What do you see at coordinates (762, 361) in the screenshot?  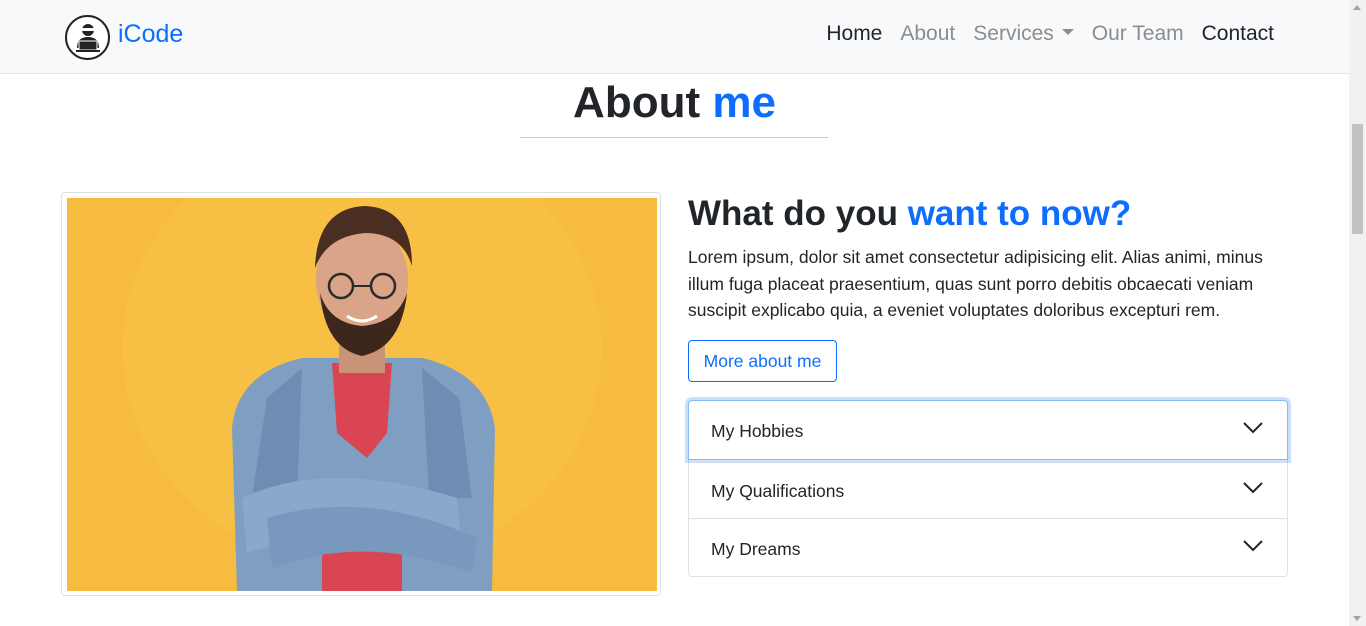 I see `more-about-me-button: More about me` at bounding box center [762, 361].